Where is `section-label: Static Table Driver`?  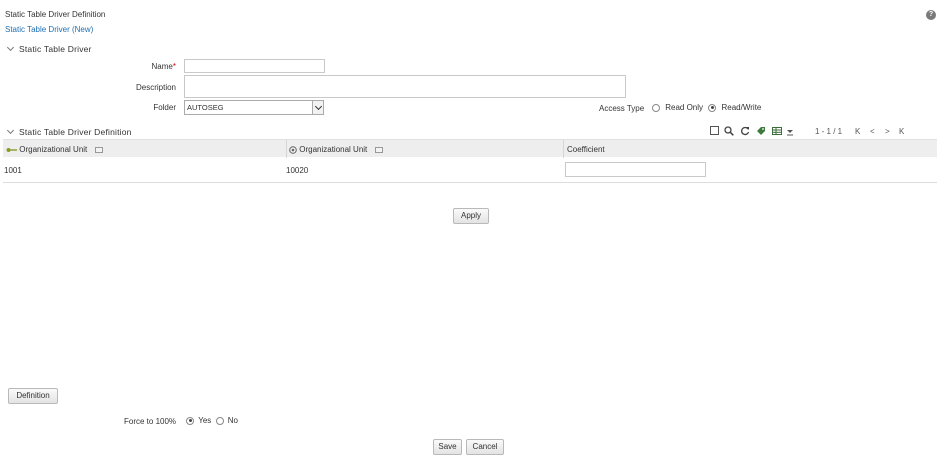 section-label: Static Table Driver is located at coordinates (55, 49).